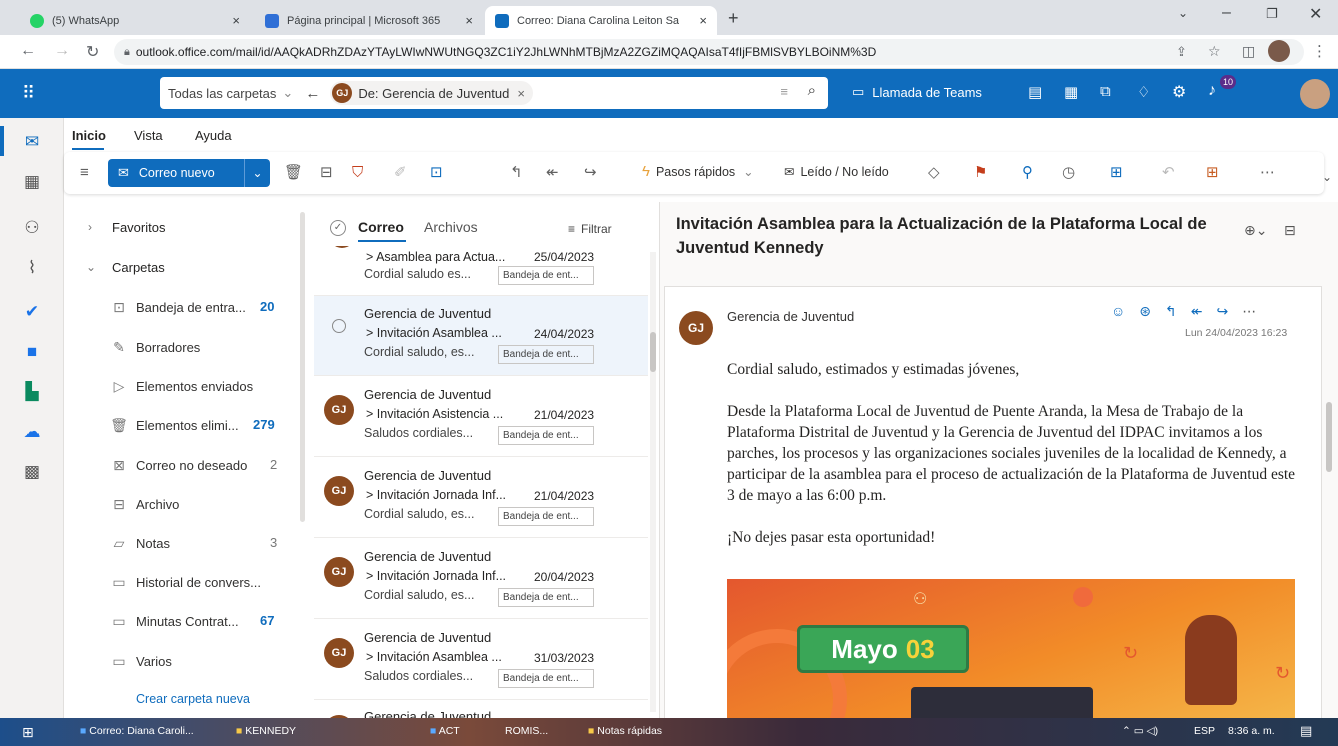  Describe the element at coordinates (653, 482) in the screenshot. I see `list-scrollbar` at that location.